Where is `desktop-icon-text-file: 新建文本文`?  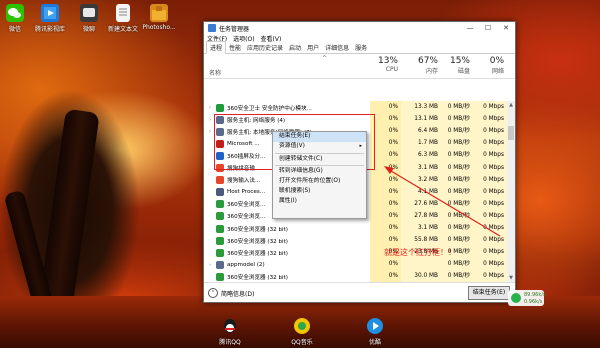
desktop-icon-text-file: 新建文本文 is located at coordinates (123, 18).